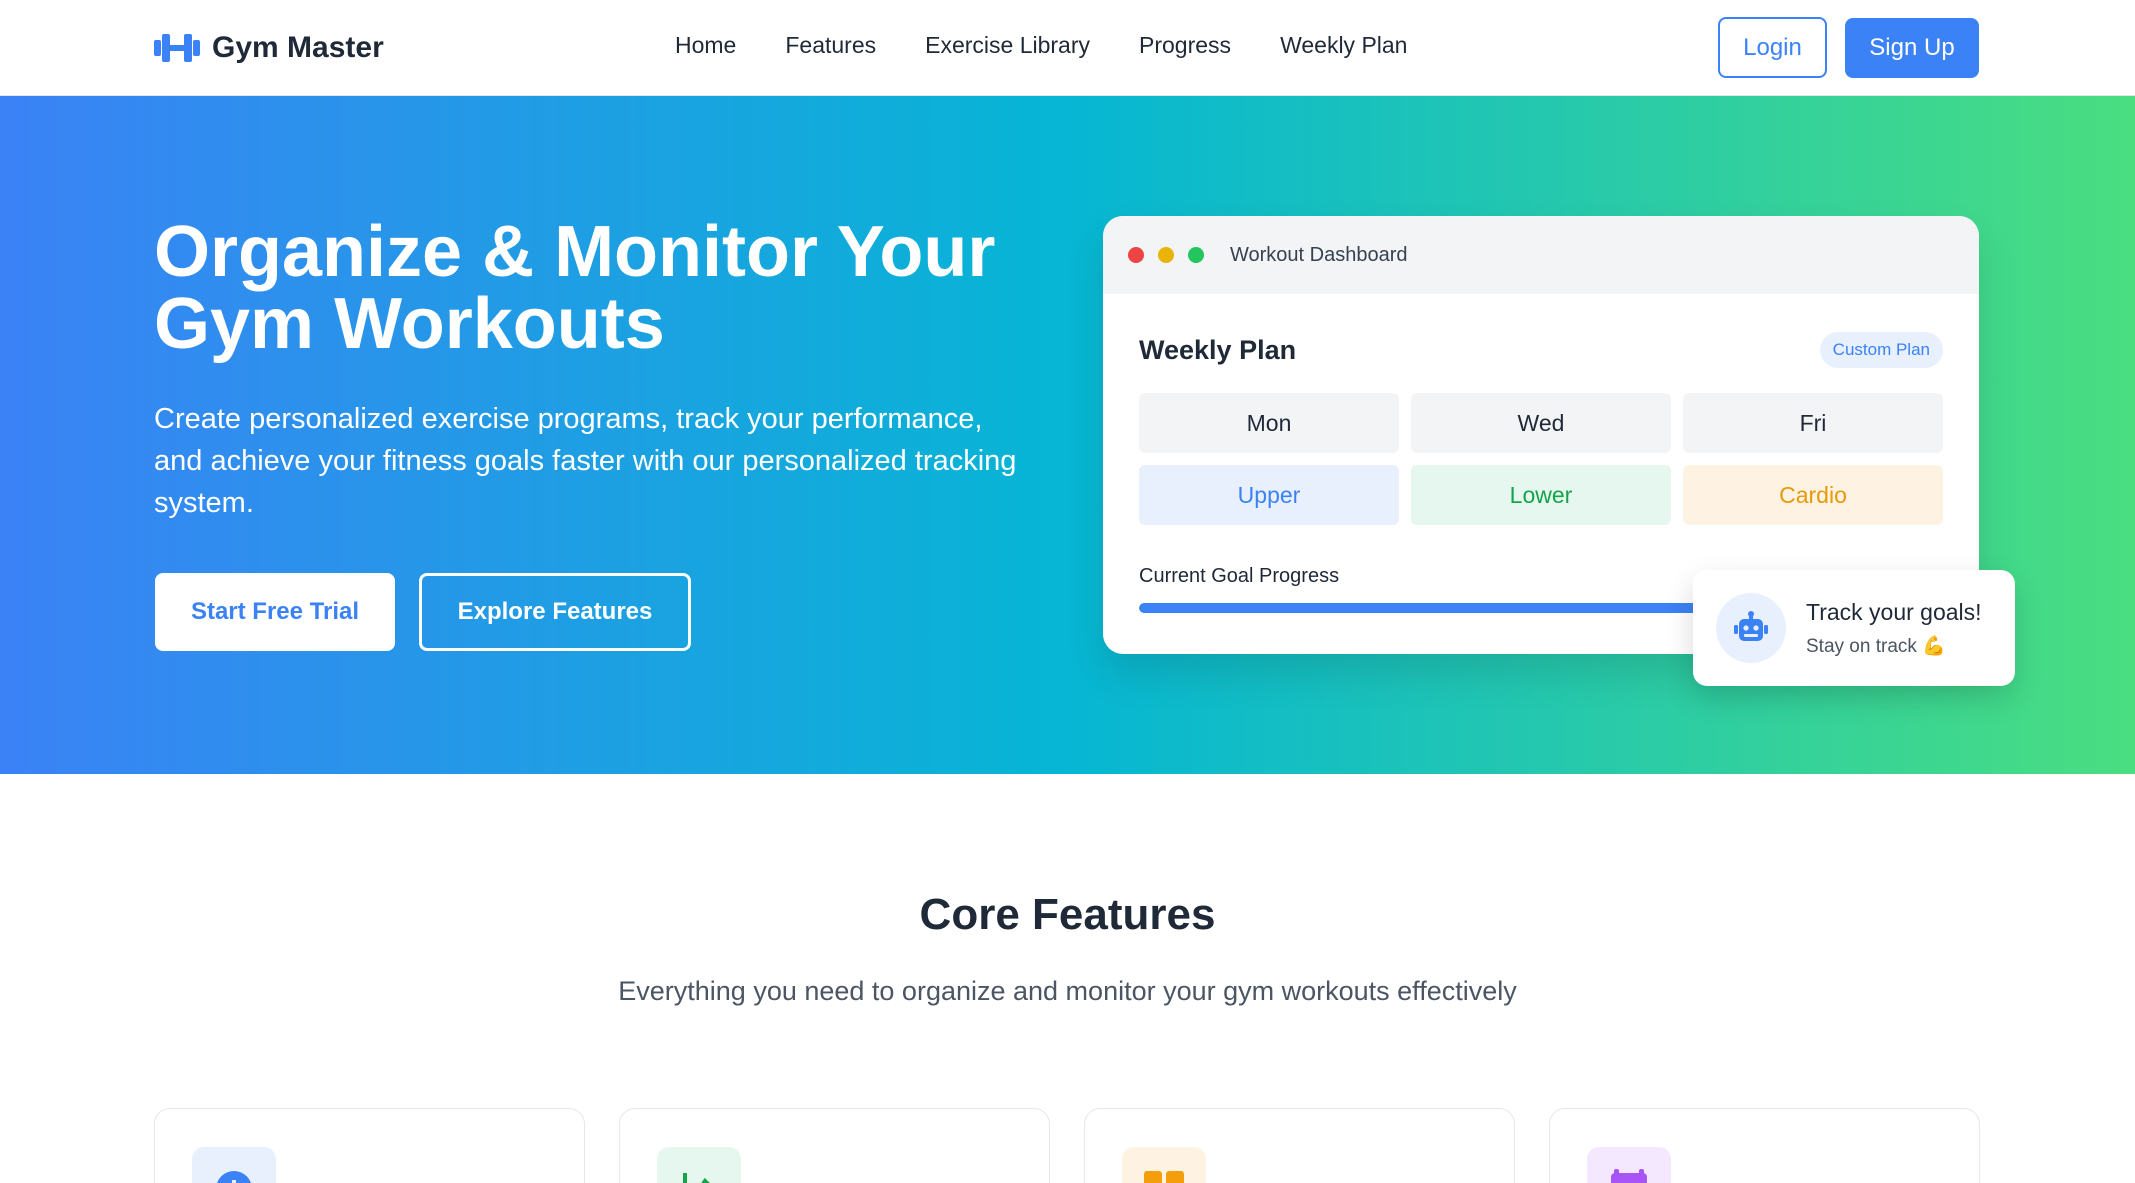 This screenshot has height=1183, width=2135. I want to click on day-mon: Mon, so click(1269, 423).